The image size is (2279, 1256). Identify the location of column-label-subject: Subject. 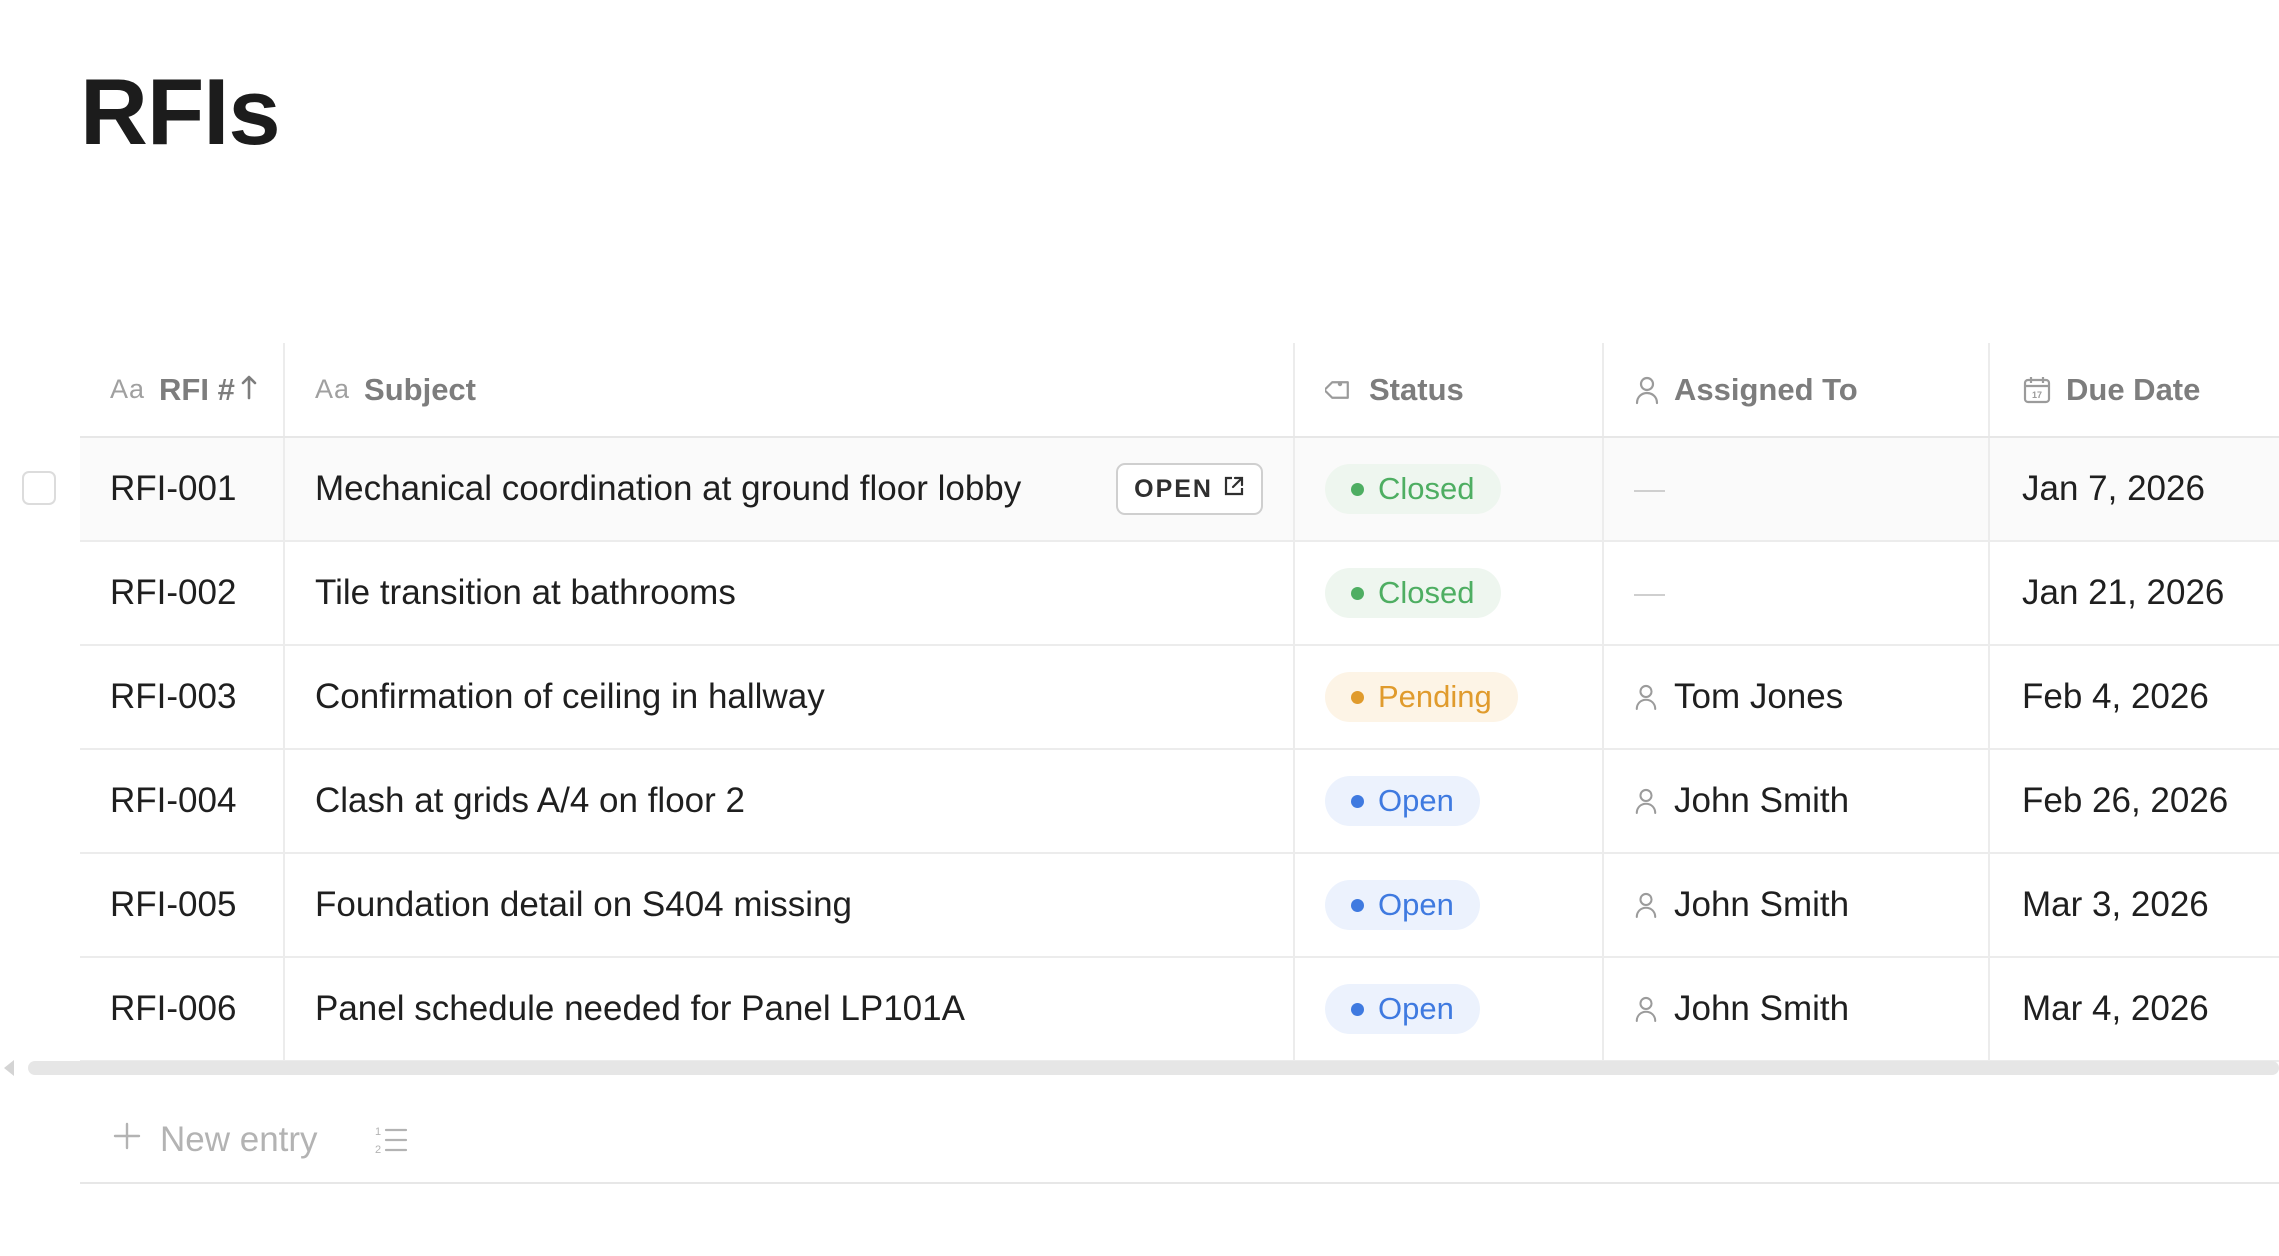
(420, 389).